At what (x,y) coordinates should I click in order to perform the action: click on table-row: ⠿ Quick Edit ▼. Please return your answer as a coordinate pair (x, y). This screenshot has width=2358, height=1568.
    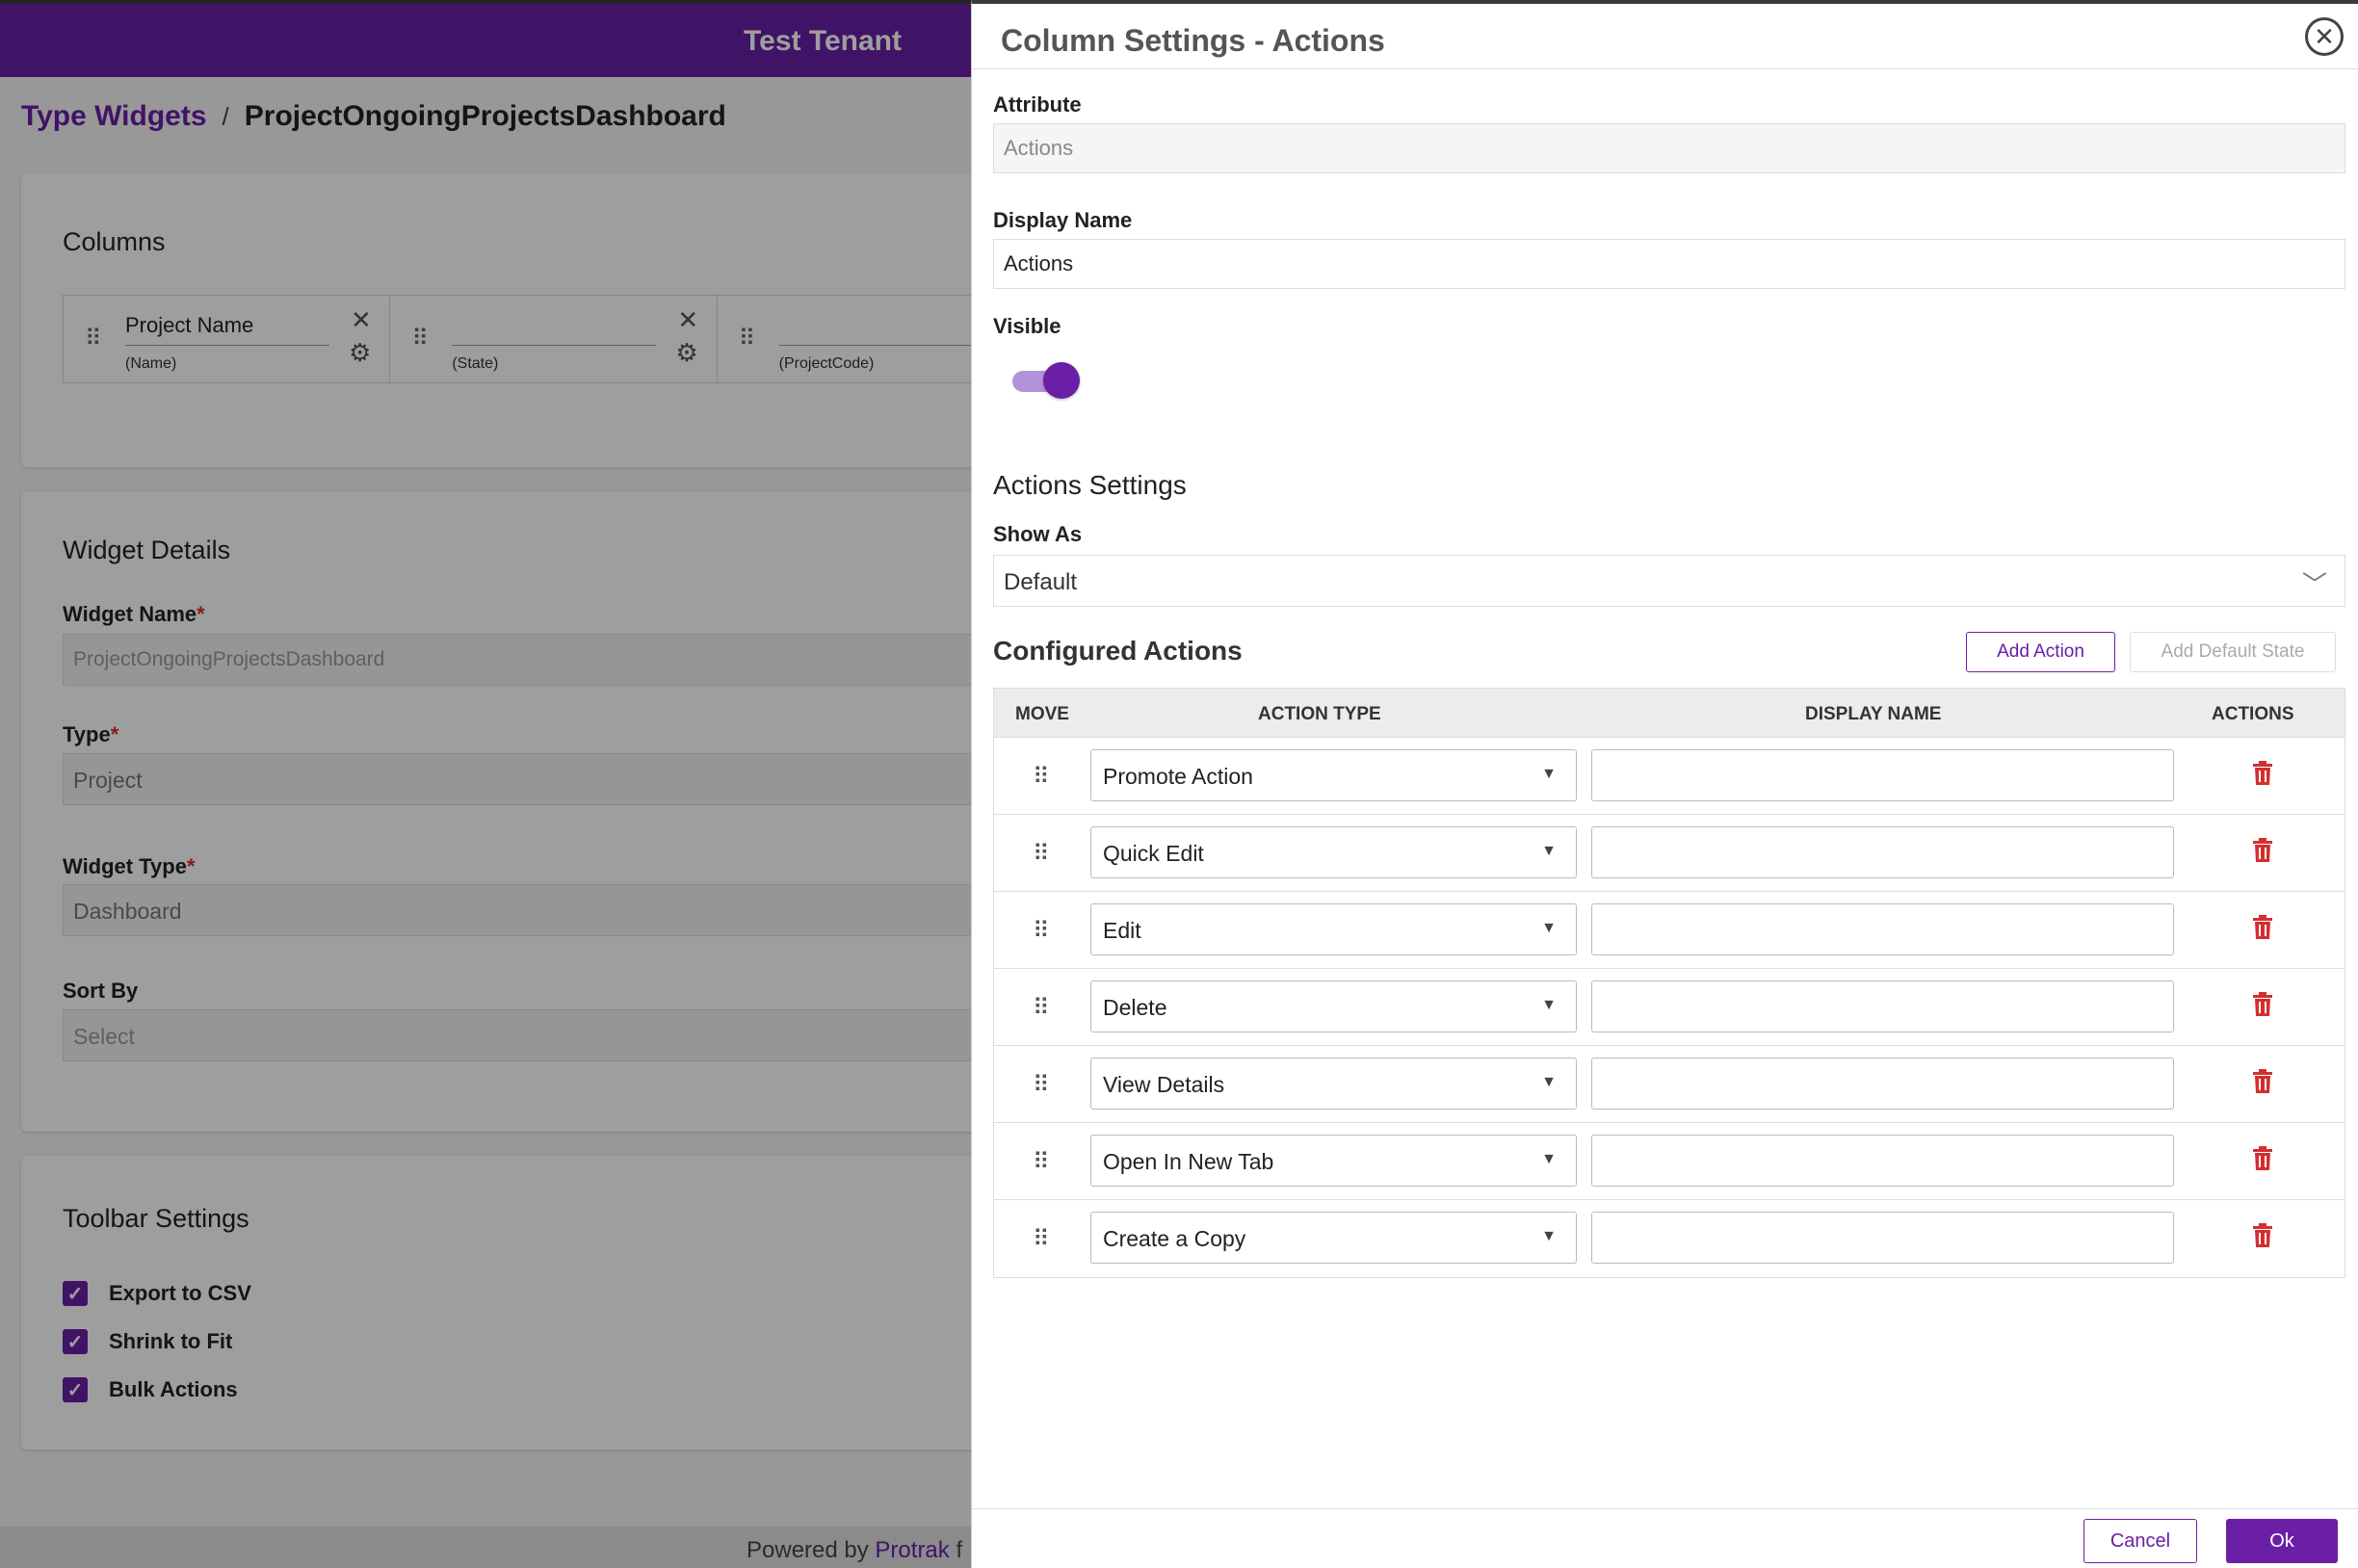
    Looking at the image, I should click on (1669, 853).